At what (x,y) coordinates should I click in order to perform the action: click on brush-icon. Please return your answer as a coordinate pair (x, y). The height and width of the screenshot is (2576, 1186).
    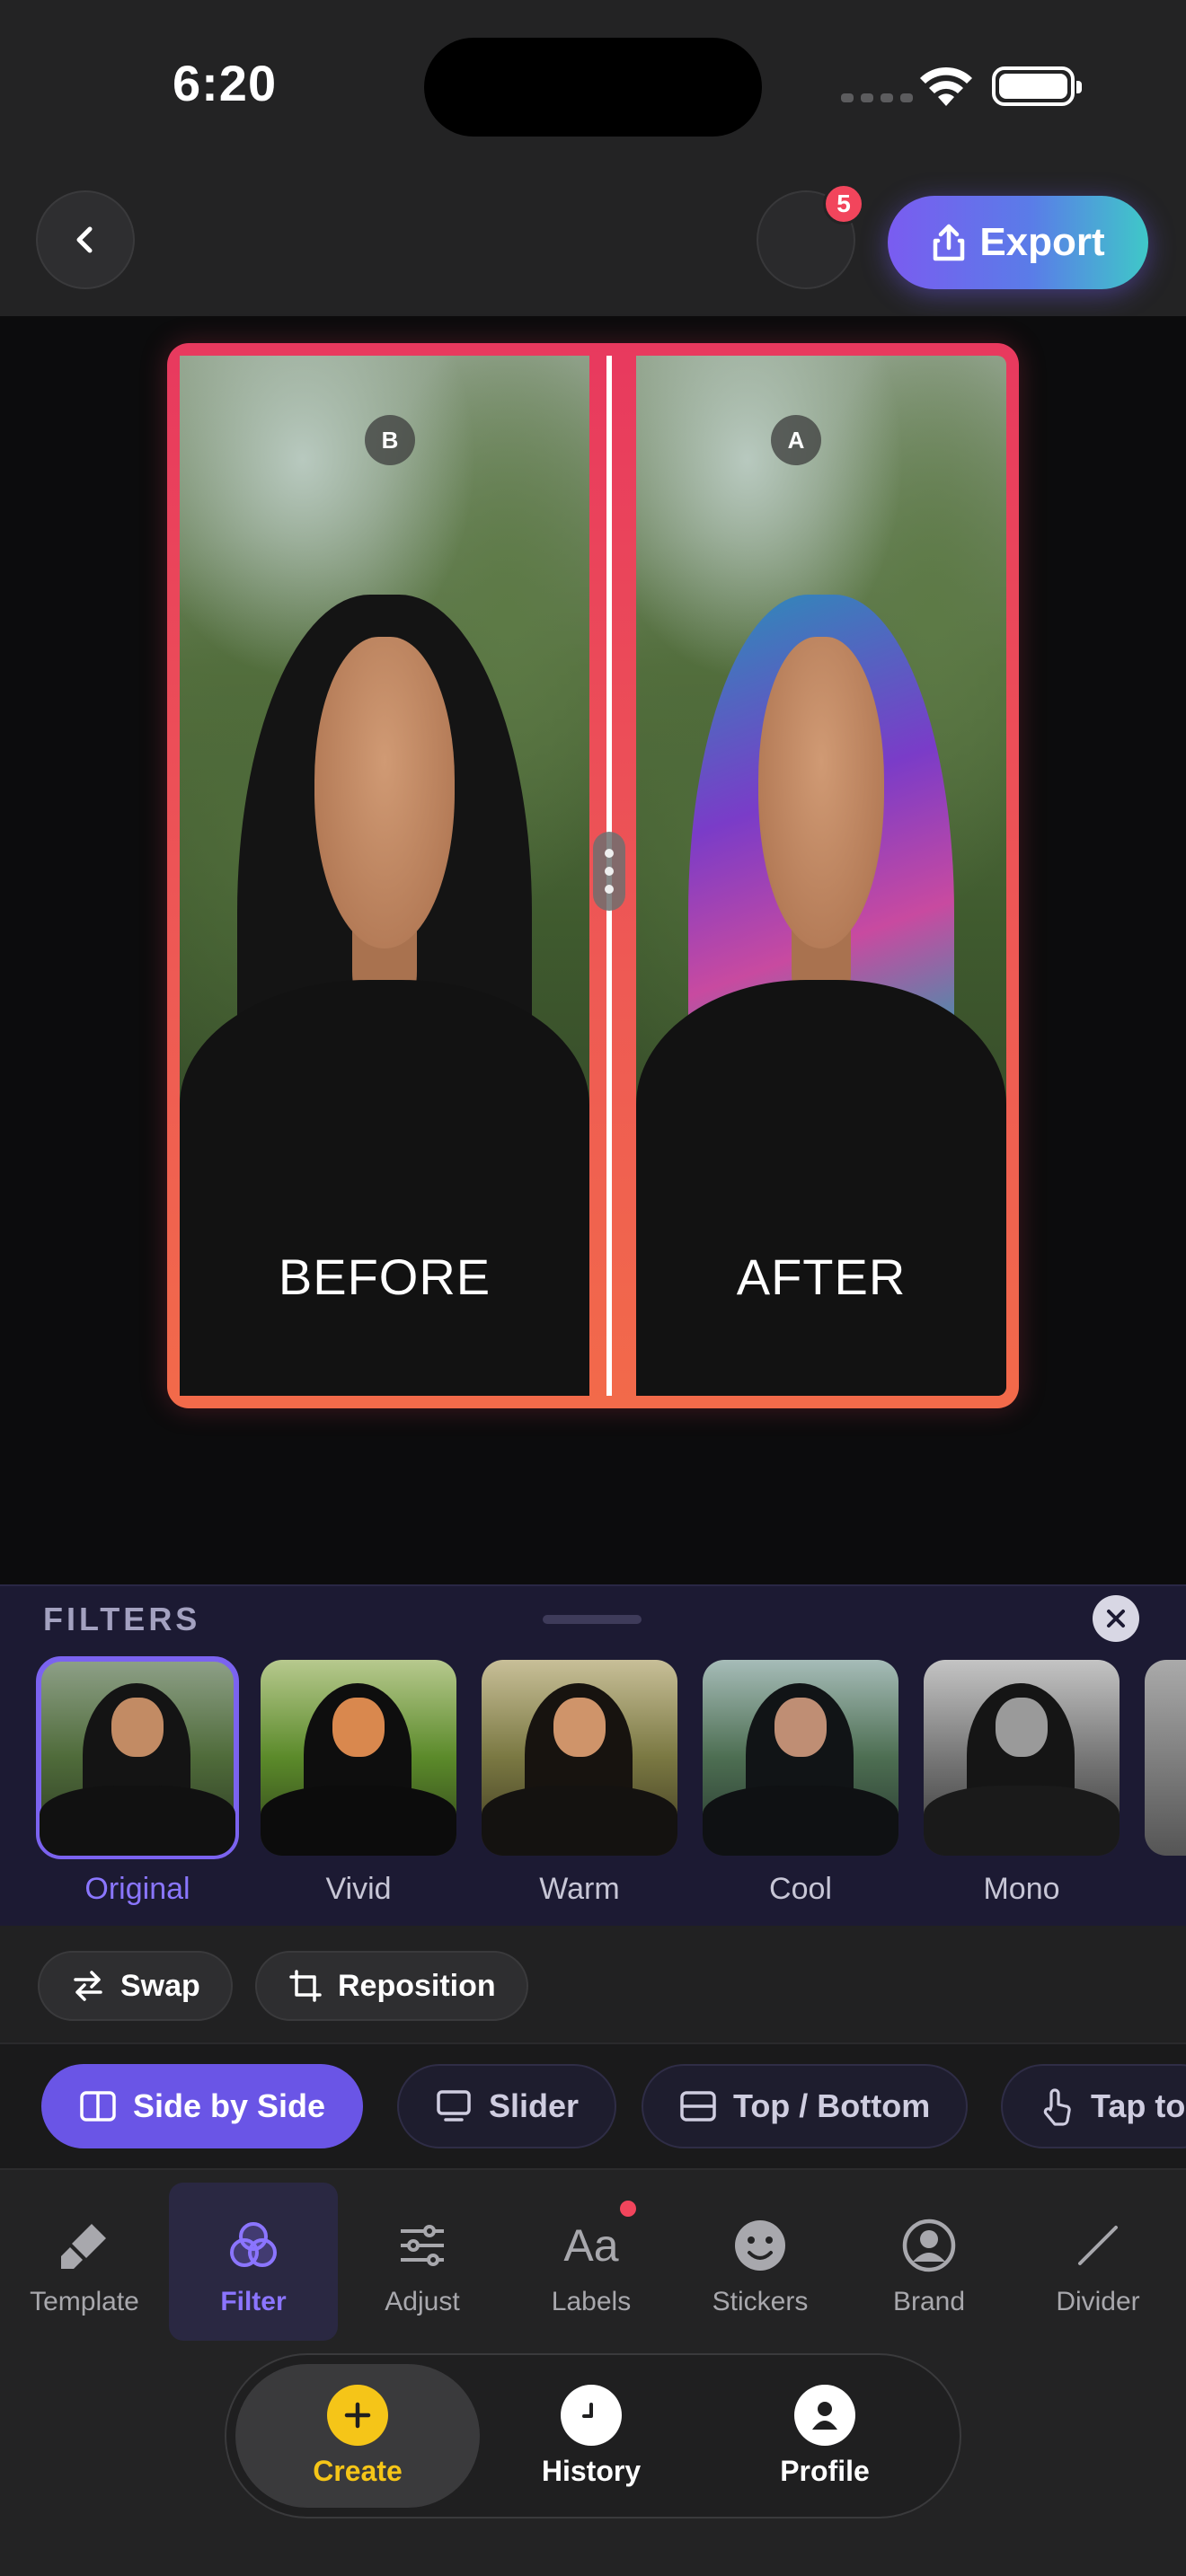
    Looking at the image, I should click on (84, 2245).